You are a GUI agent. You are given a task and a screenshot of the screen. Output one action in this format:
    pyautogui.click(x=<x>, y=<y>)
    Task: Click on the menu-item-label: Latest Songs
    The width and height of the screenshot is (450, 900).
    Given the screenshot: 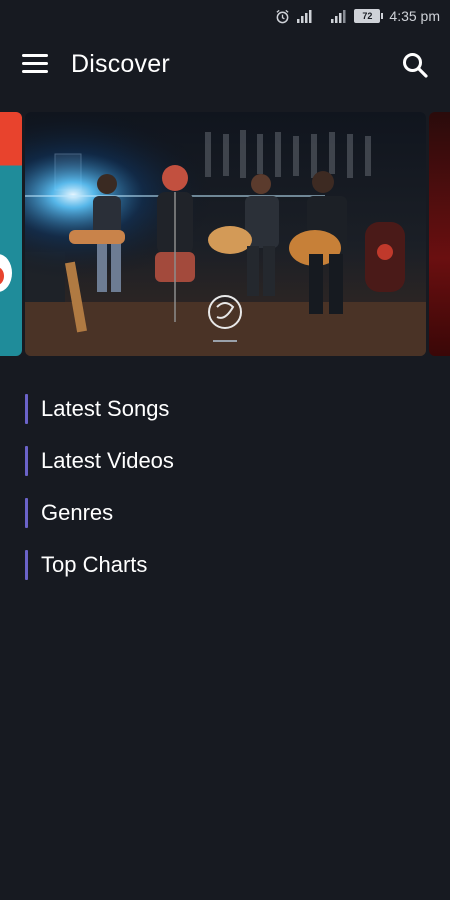 What is the action you would take?
    pyautogui.click(x=105, y=408)
    